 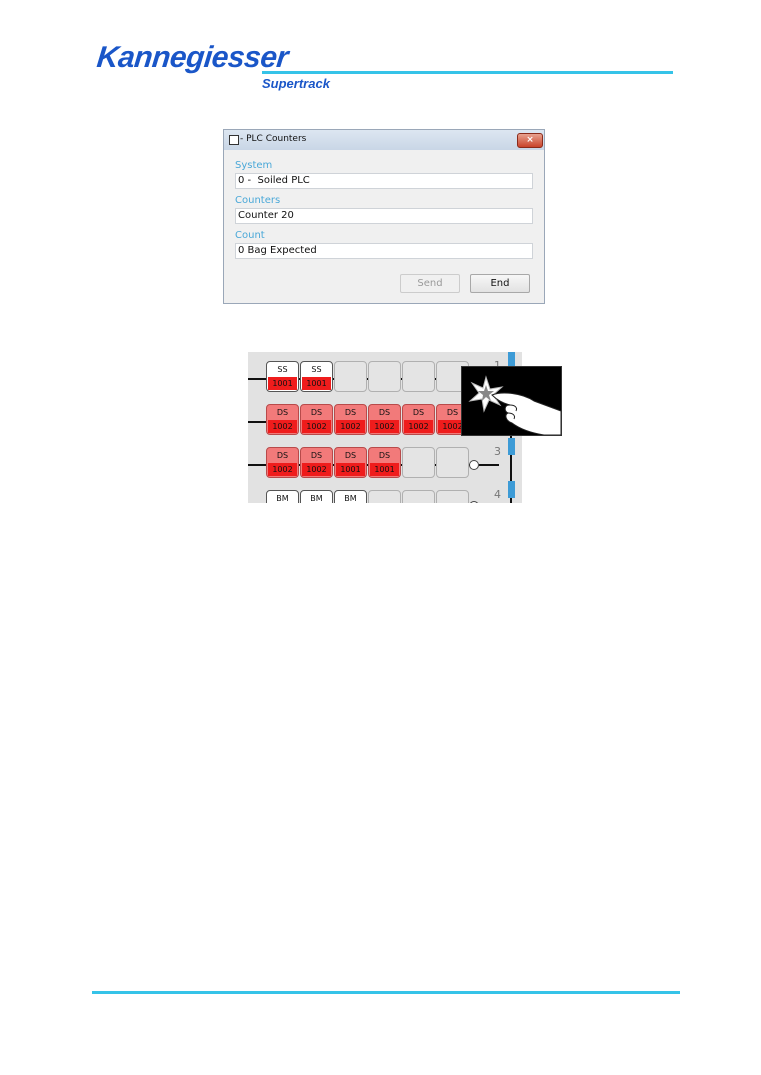 I want to click on touch-popup, so click(x=511, y=401).